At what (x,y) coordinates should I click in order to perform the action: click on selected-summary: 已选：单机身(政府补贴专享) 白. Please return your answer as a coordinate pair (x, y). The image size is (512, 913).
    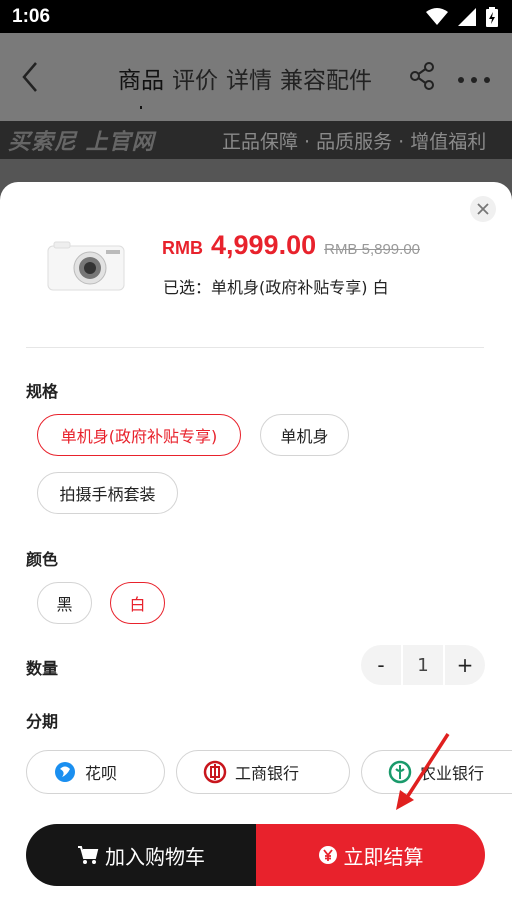
    Looking at the image, I should click on (276, 287).